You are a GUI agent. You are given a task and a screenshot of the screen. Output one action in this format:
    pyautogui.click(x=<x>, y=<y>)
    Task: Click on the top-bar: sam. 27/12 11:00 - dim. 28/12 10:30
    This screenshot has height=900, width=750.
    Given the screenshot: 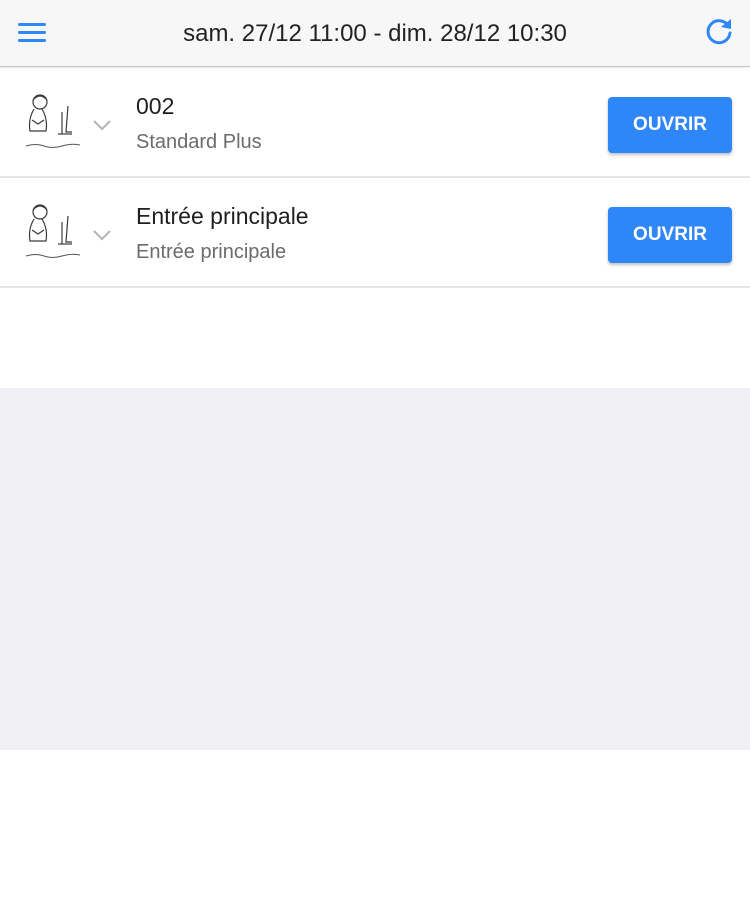 What is the action you would take?
    pyautogui.click(x=375, y=33)
    